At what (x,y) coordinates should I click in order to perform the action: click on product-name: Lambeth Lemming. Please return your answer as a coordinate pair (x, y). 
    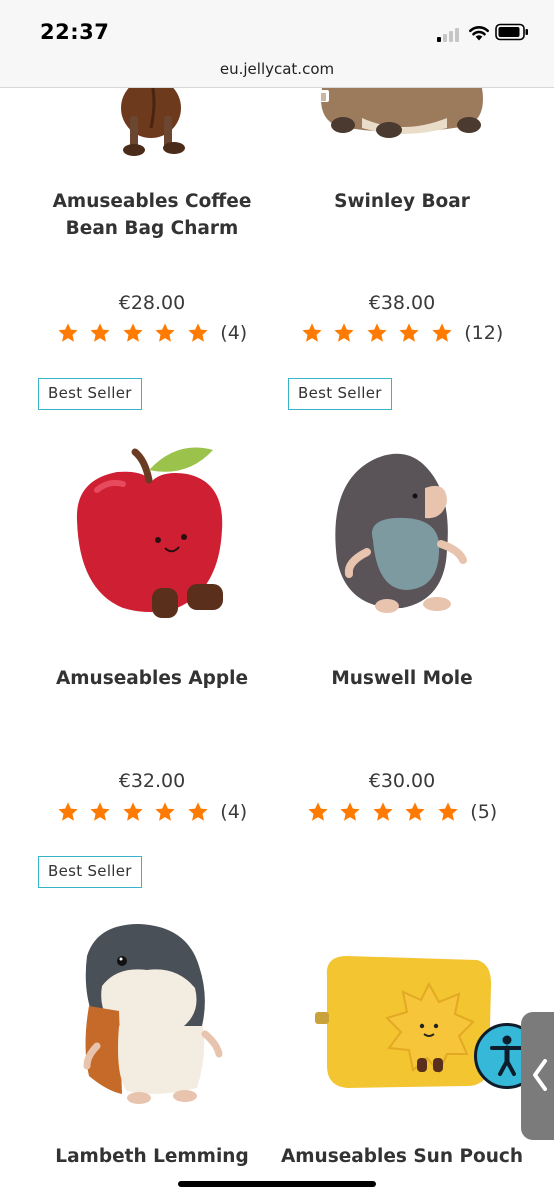
    Looking at the image, I should click on (152, 1156).